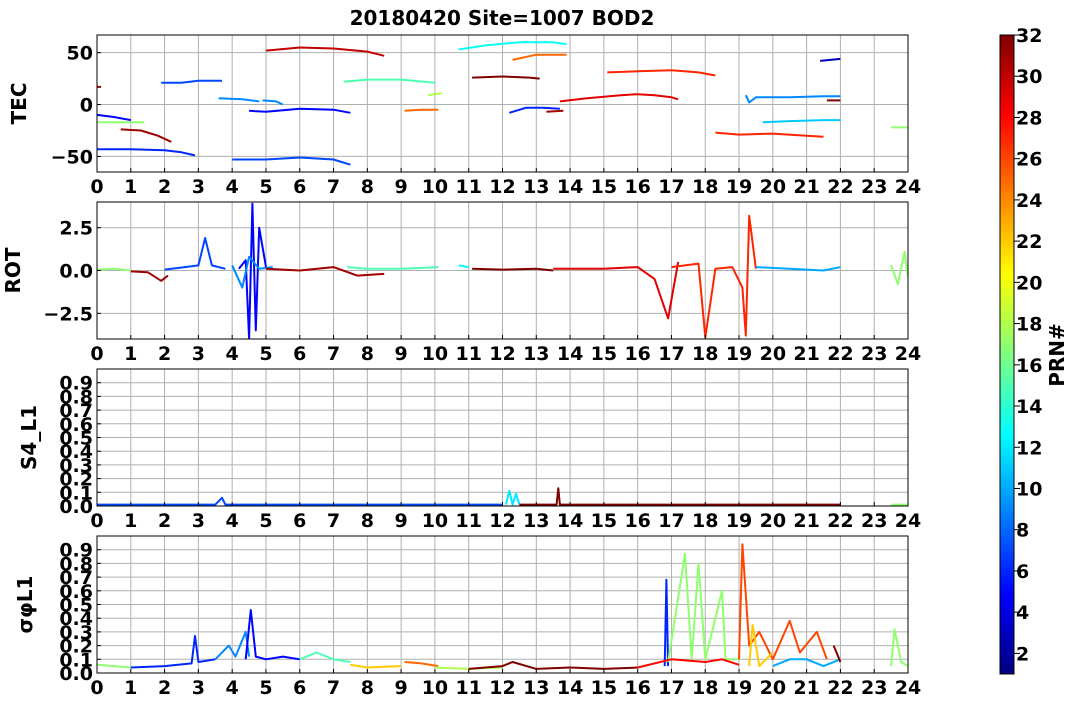  Describe the element at coordinates (164, 187) in the screenshot. I see `x-tick-label: 2` at that location.